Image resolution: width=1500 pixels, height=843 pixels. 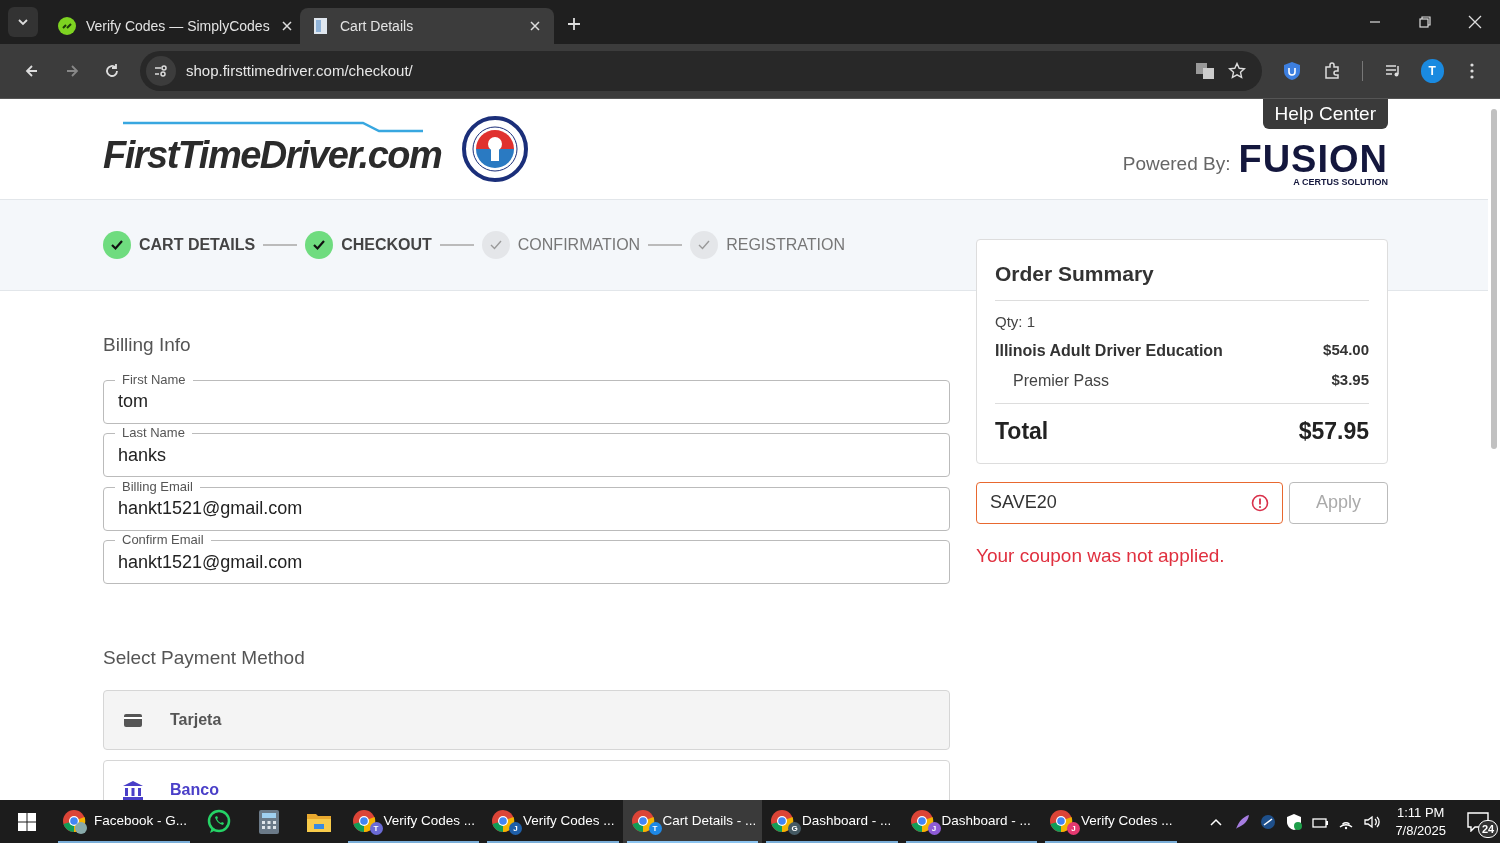 What do you see at coordinates (1022, 431) in the screenshot?
I see `total-label: Total` at bounding box center [1022, 431].